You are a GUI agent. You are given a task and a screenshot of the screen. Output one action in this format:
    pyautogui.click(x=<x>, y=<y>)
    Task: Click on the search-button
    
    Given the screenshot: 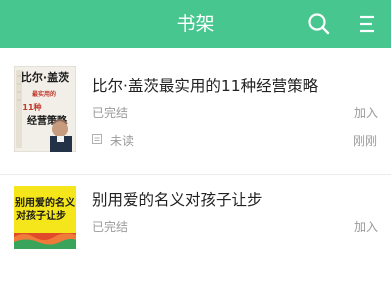 What is the action you would take?
    pyautogui.click(x=319, y=24)
    